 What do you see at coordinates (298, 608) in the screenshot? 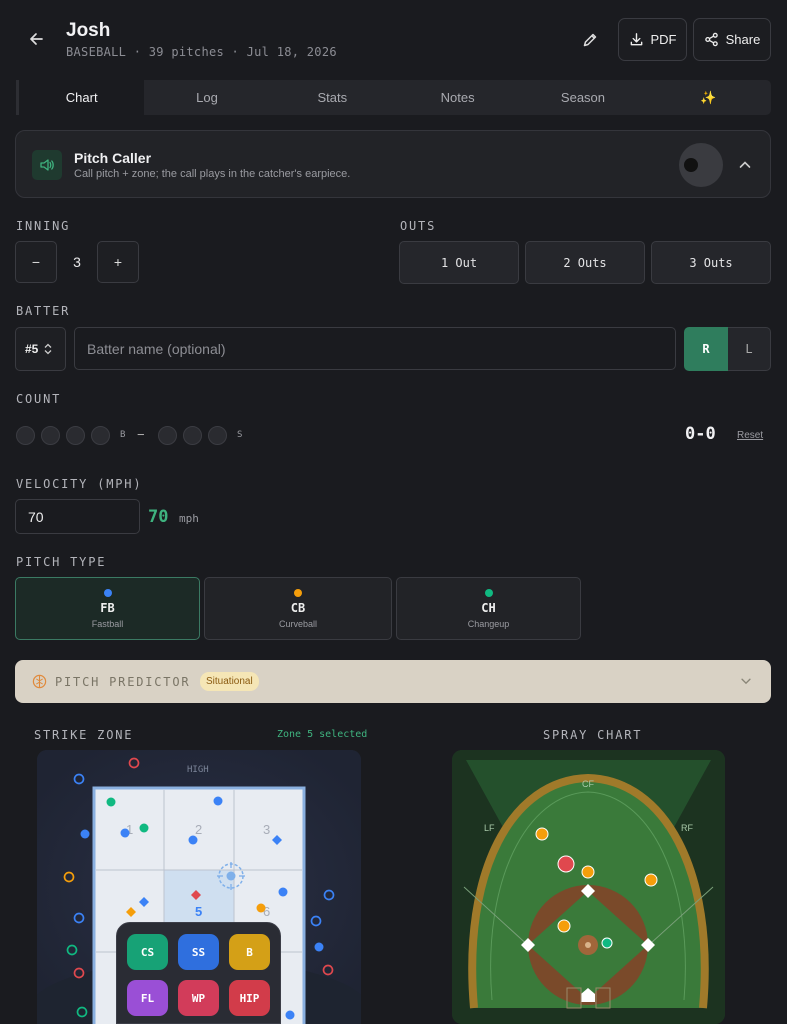
I see `pitch-type-curveball: CB Curveball` at bounding box center [298, 608].